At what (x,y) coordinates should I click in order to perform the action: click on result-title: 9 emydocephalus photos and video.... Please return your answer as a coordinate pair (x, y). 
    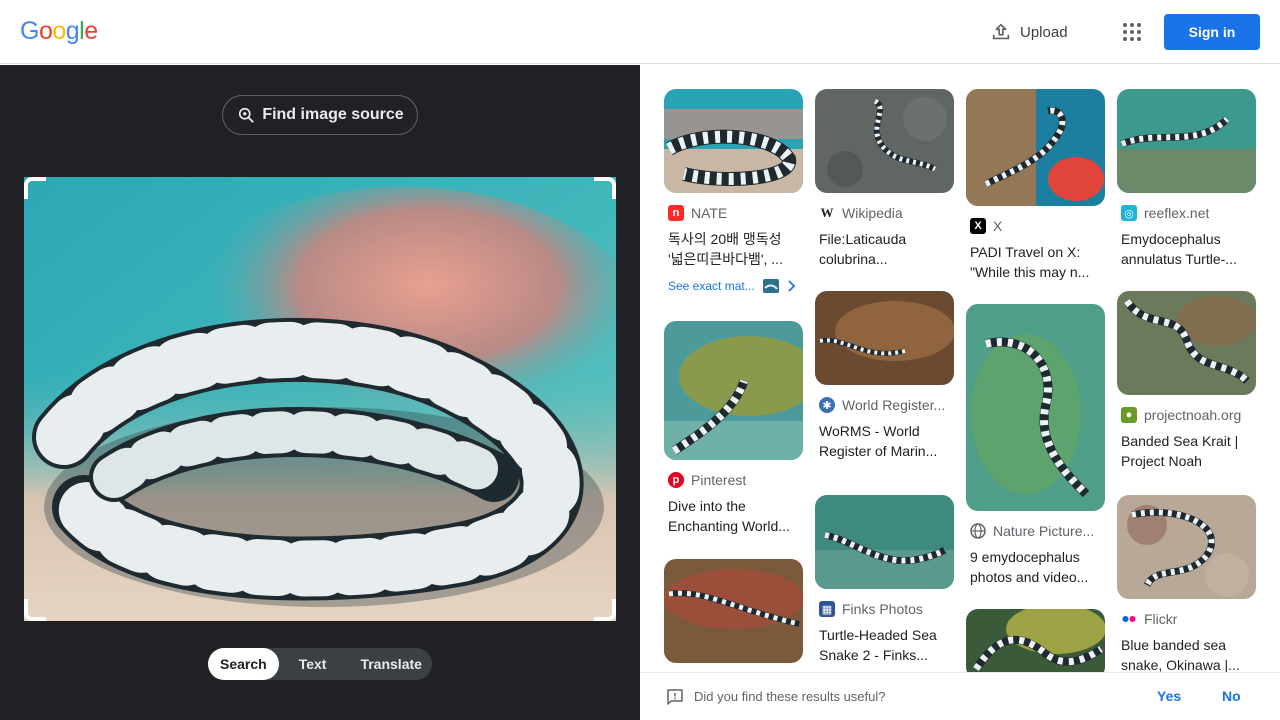
    Looking at the image, I should click on (1029, 567).